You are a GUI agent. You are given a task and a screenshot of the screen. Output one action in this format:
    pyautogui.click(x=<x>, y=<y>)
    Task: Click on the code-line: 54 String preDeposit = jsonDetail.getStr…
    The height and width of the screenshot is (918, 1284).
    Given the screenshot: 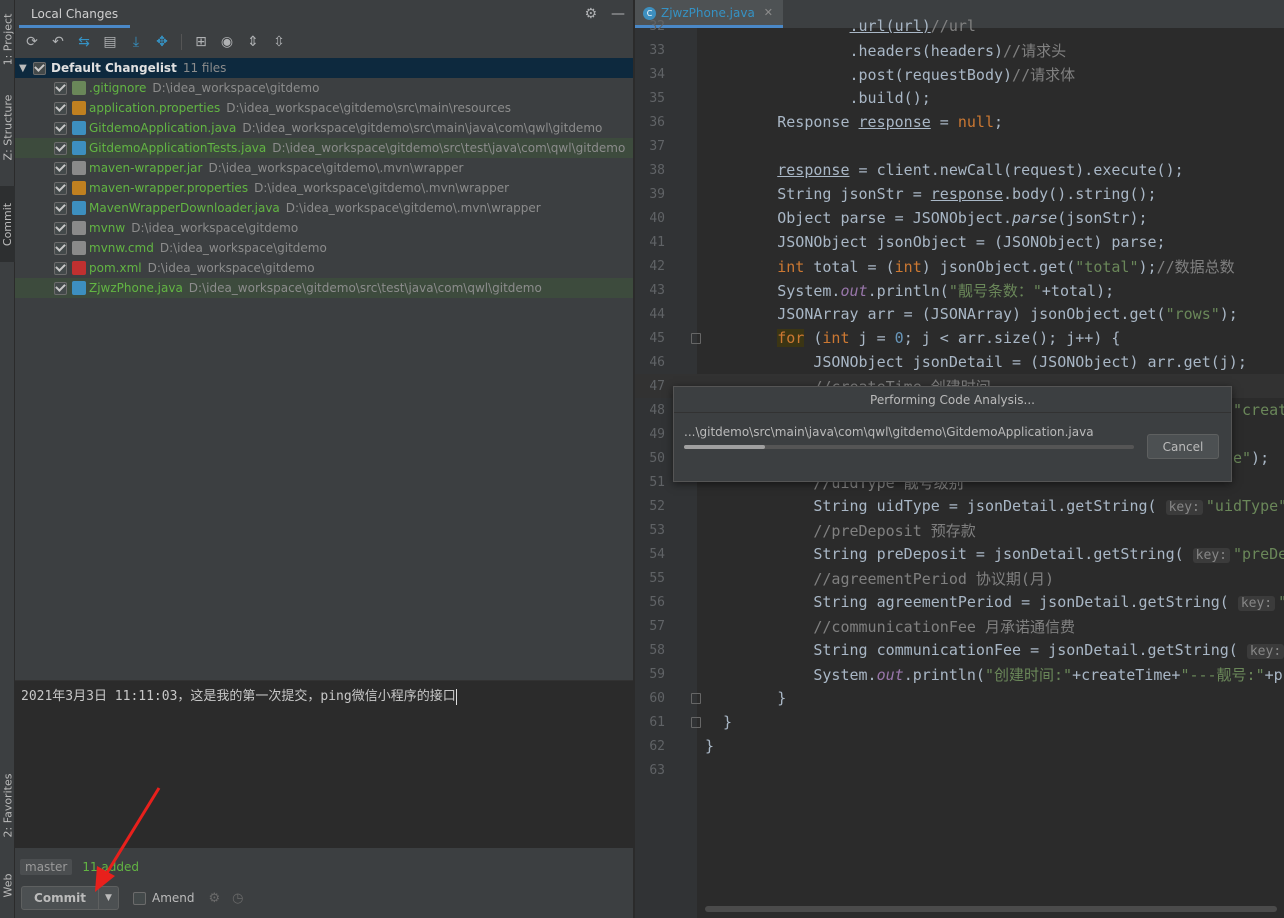 What is the action you would take?
    pyautogui.click(x=959, y=554)
    